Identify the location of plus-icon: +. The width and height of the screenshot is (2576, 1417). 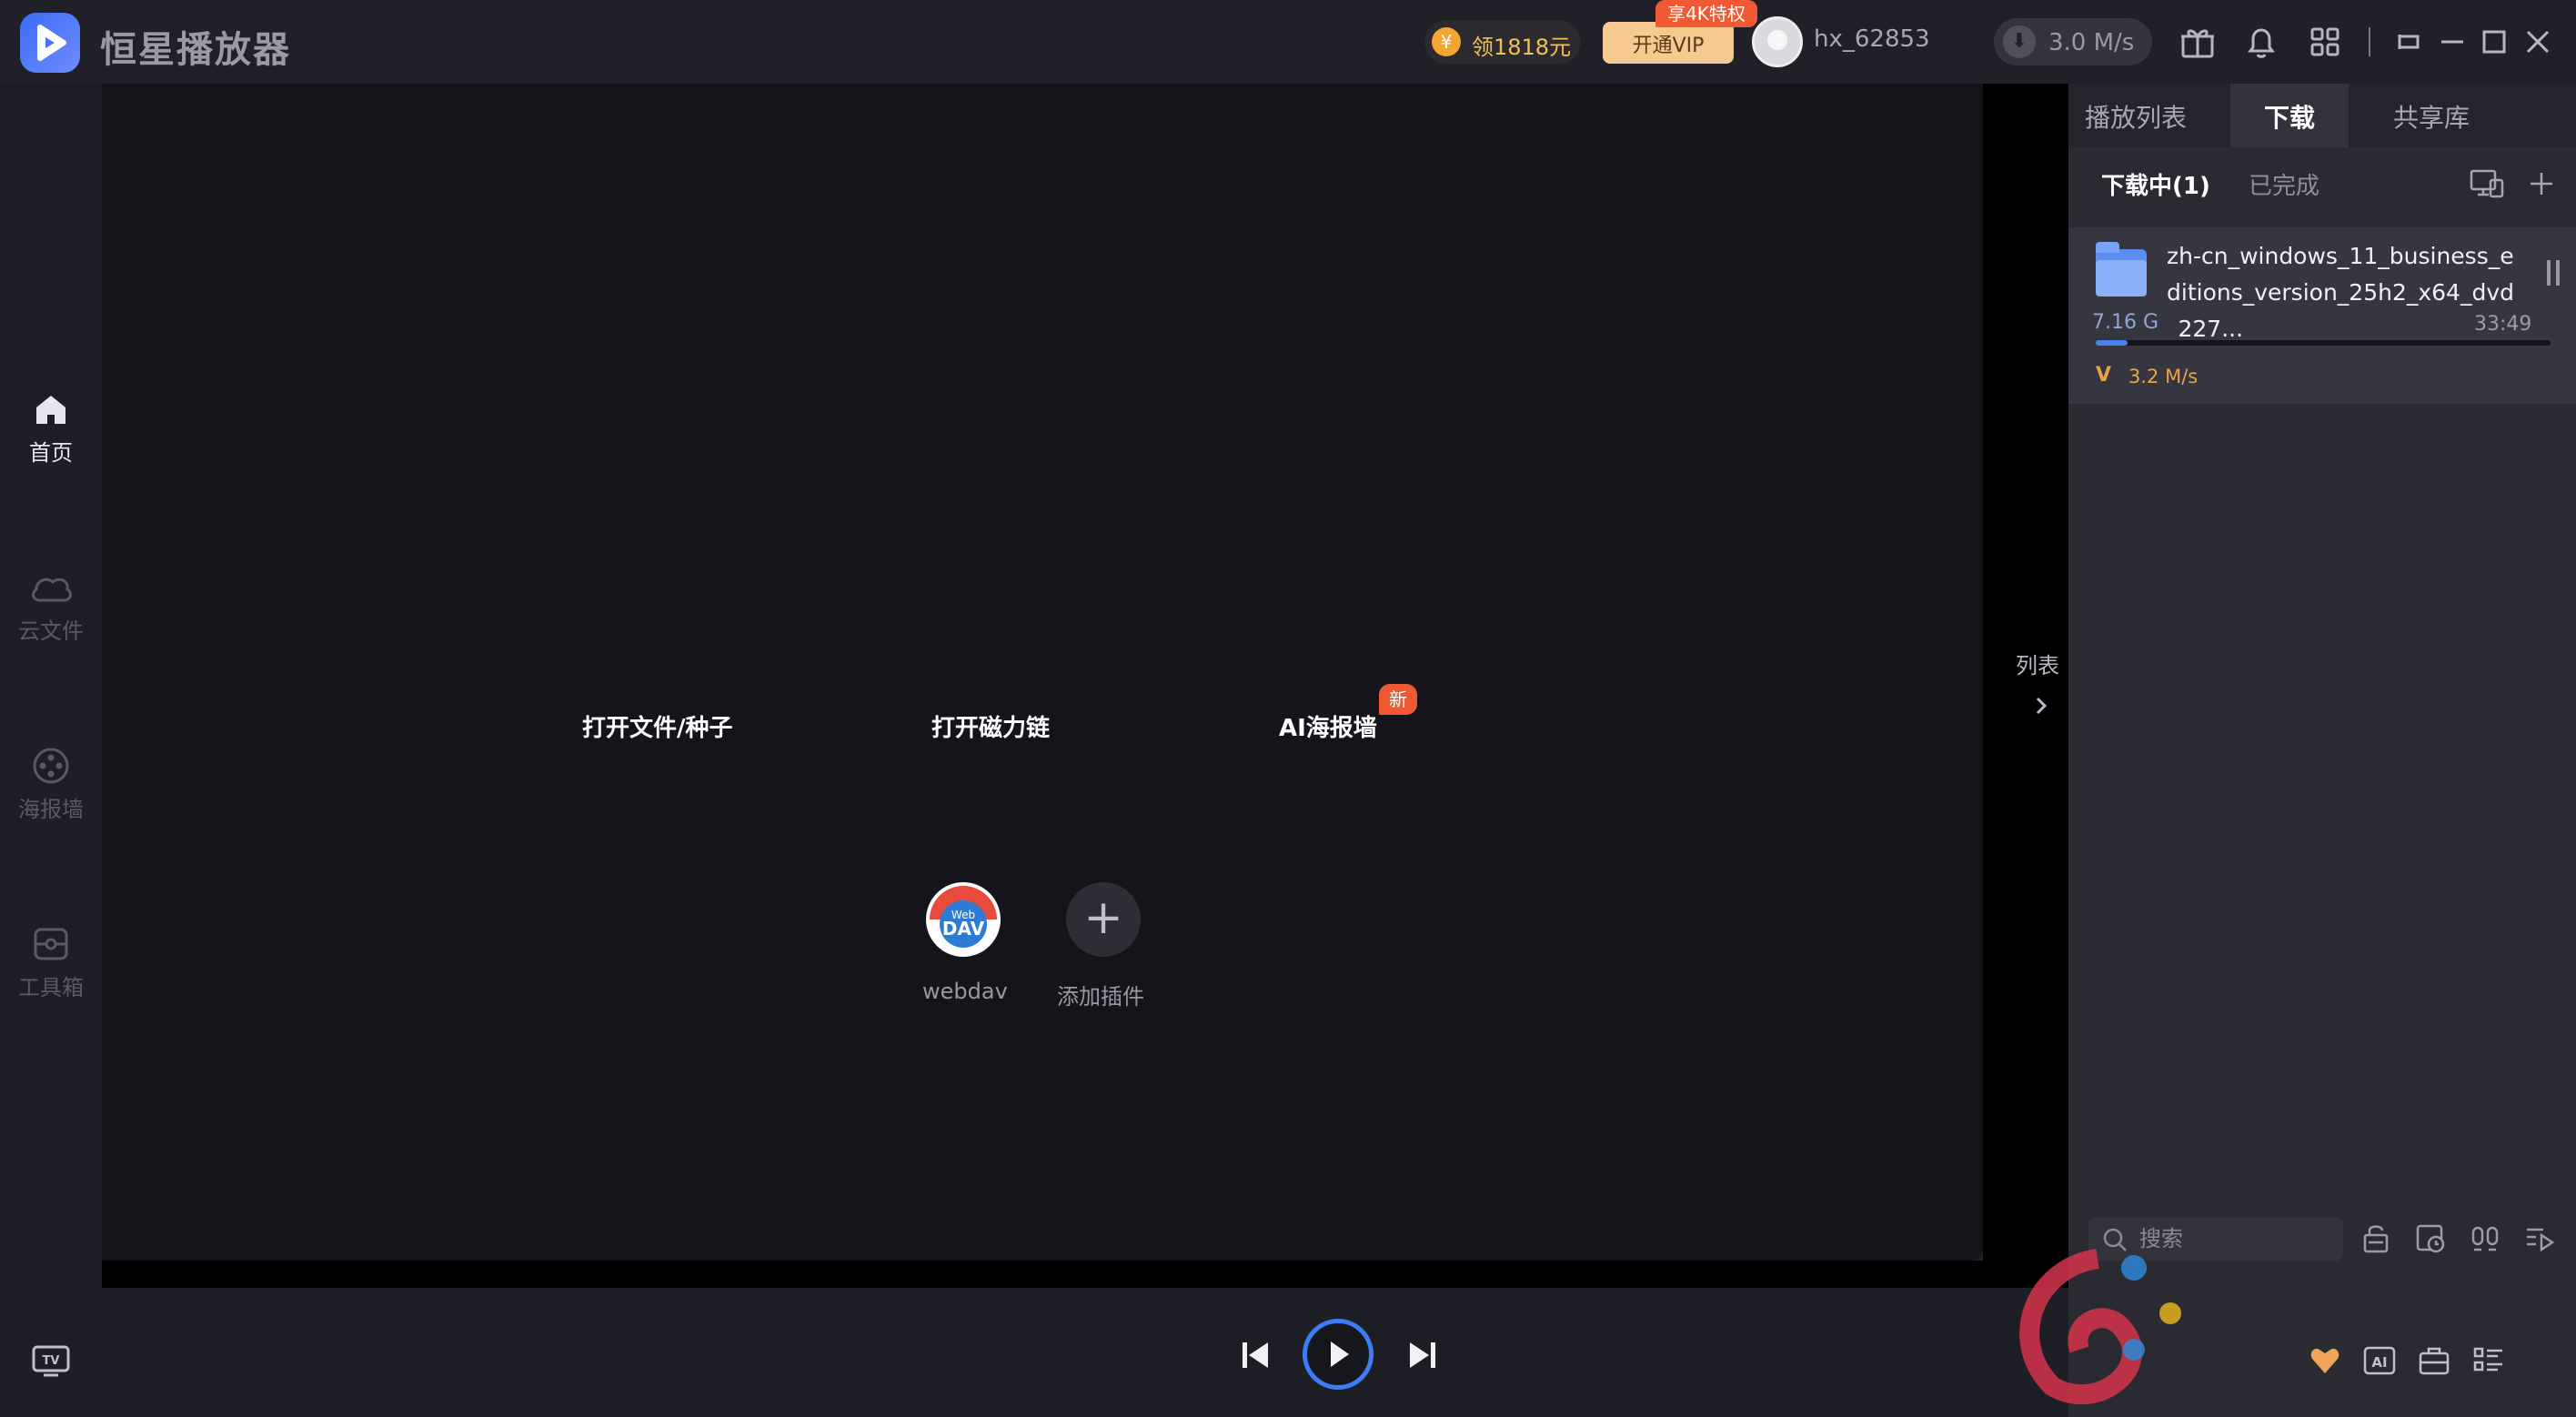
(1103, 917).